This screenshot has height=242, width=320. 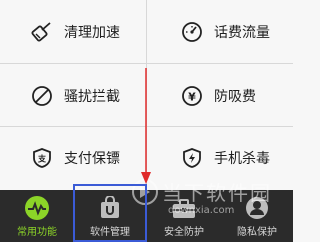 What do you see at coordinates (146, 126) in the screenshot?
I see `annotation-arrow` at bounding box center [146, 126].